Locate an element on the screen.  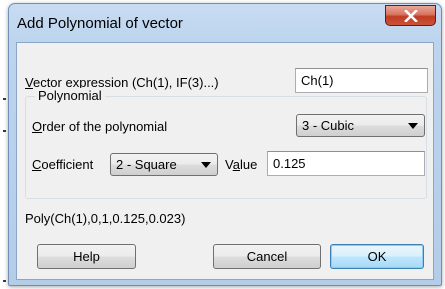
coefficient-label: Coefficient is located at coordinates (63, 164).